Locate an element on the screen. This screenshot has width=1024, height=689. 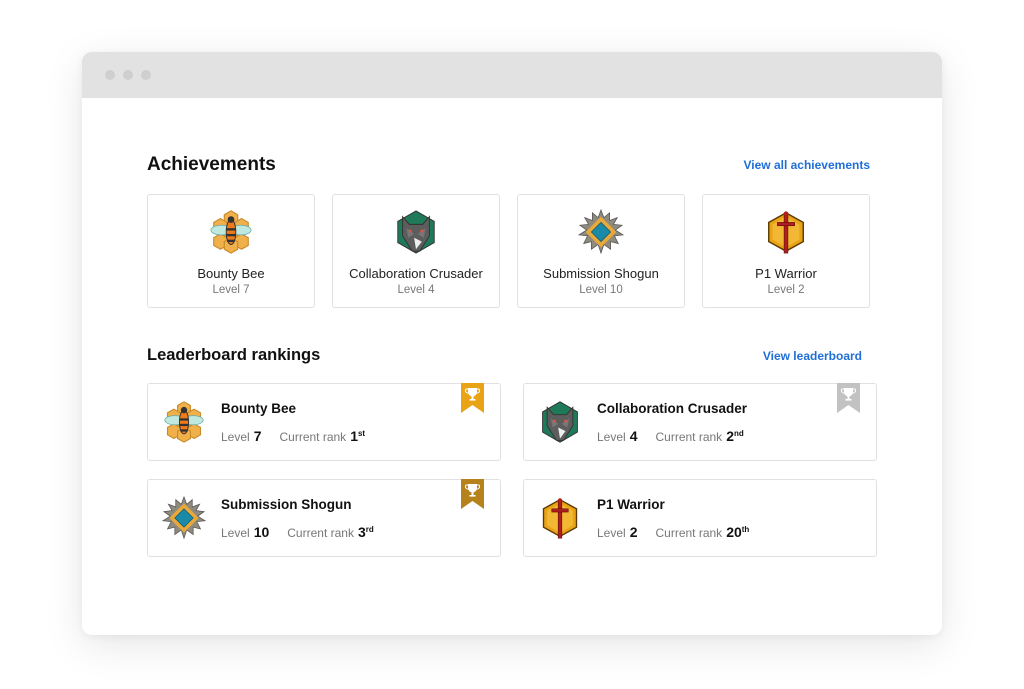
level-value: 2 is located at coordinates (633, 532).